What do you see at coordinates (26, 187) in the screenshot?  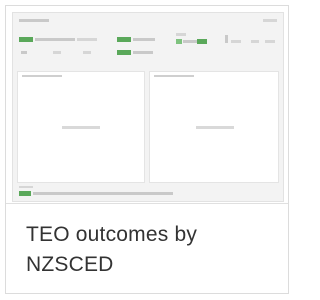 I see `footer-label` at bounding box center [26, 187].